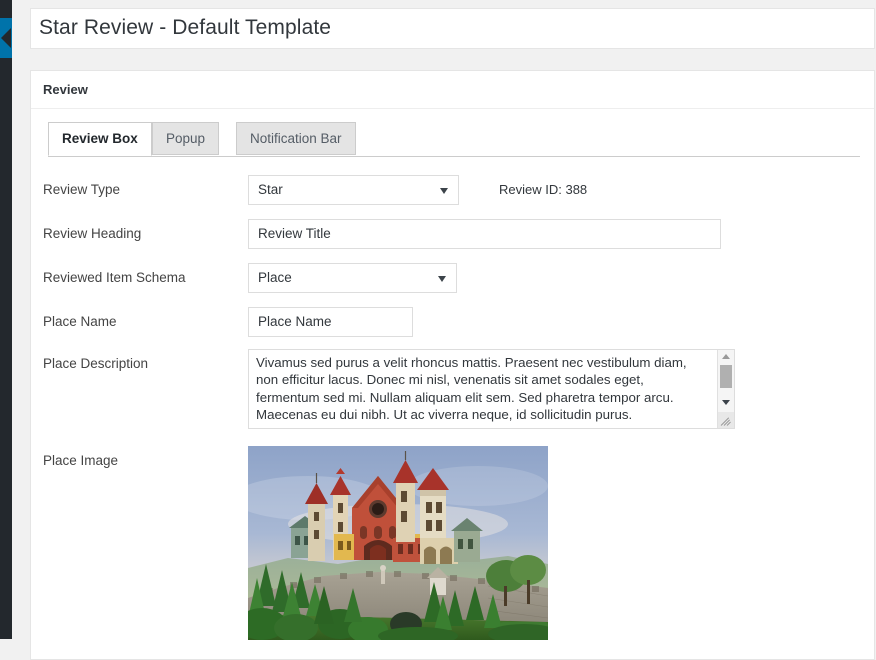 This screenshot has height=660, width=876. What do you see at coordinates (65, 89) in the screenshot?
I see `metabox-title: Review` at bounding box center [65, 89].